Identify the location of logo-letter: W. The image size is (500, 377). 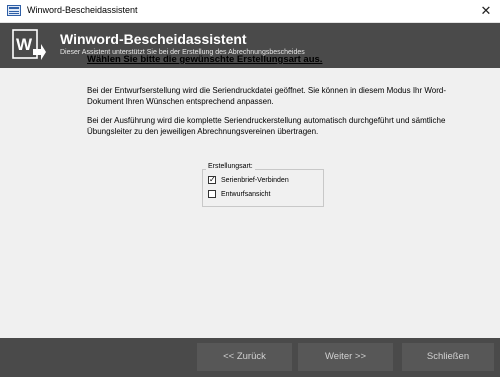
(24, 44).